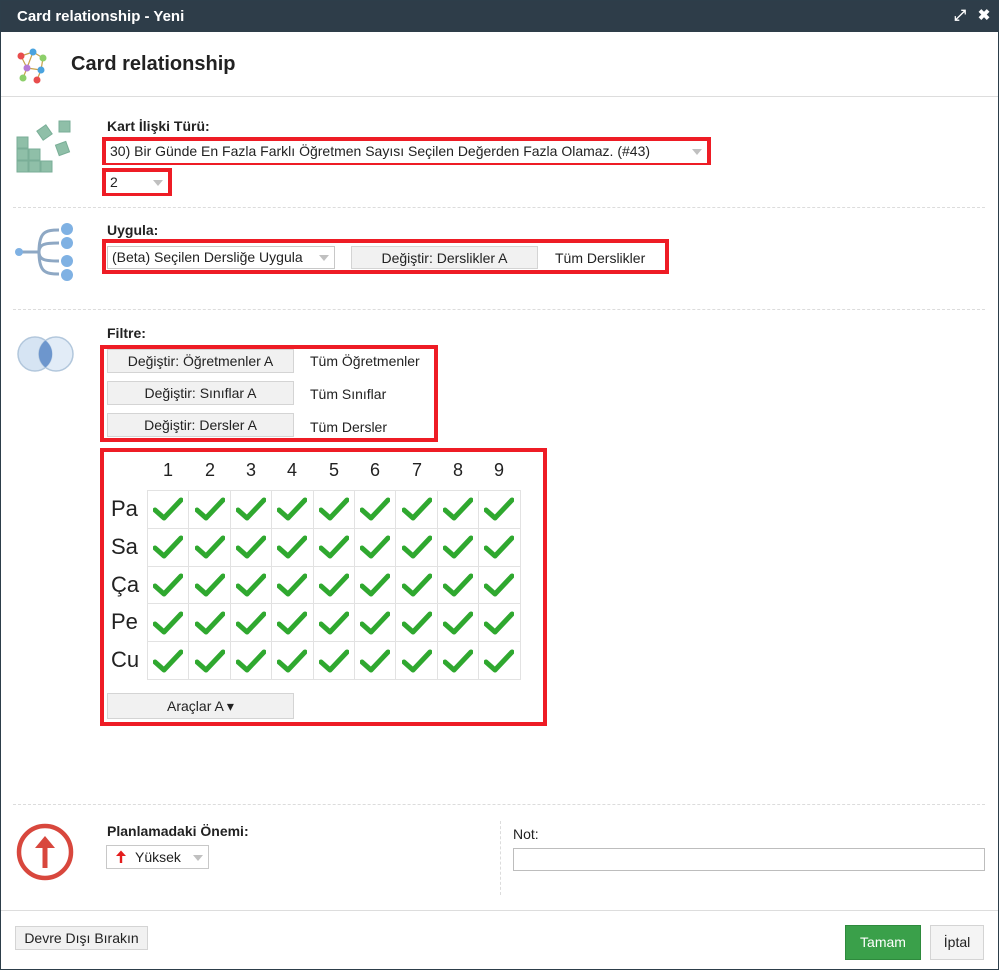 The height and width of the screenshot is (970, 999). I want to click on period-header: 3, so click(251, 470).